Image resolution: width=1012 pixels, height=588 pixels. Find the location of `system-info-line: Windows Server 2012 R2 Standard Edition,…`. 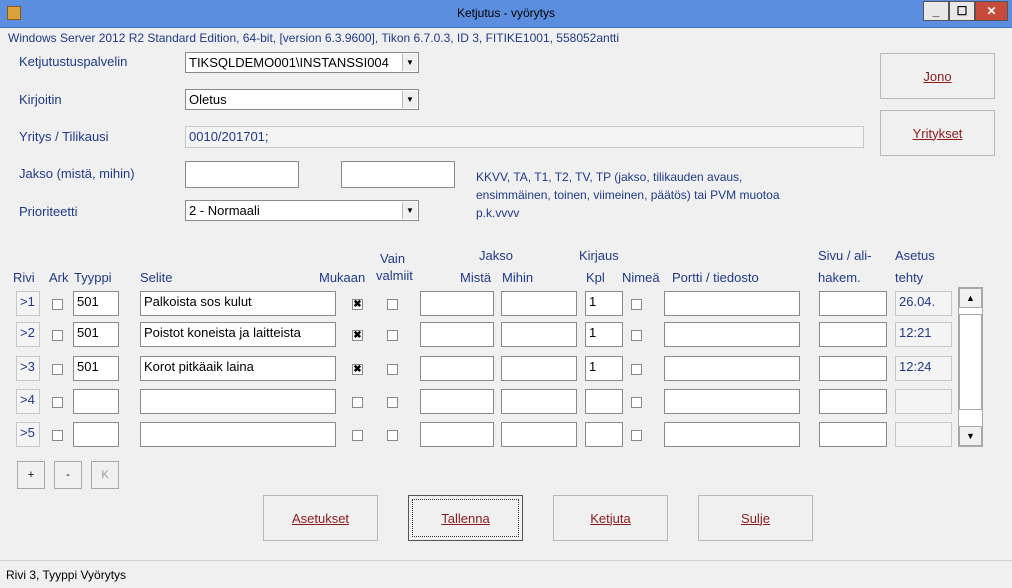

system-info-line: Windows Server 2012 R2 Standard Edition,… is located at coordinates (314, 38).